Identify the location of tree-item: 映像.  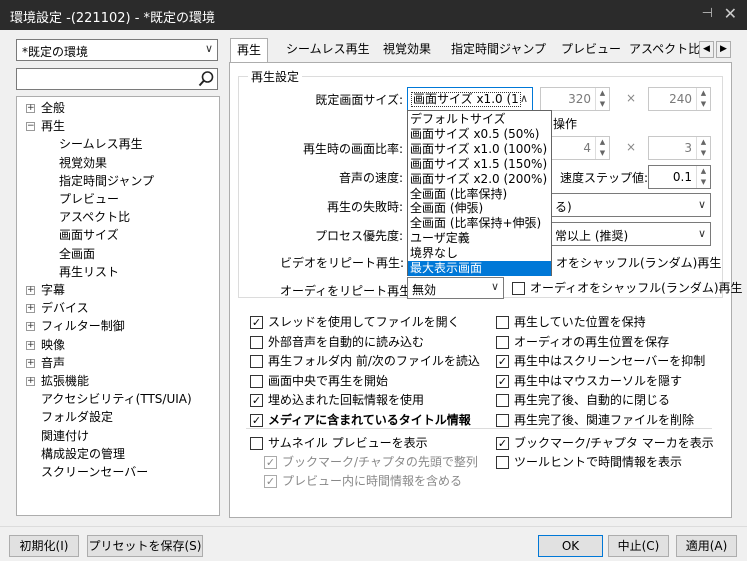
(53, 345).